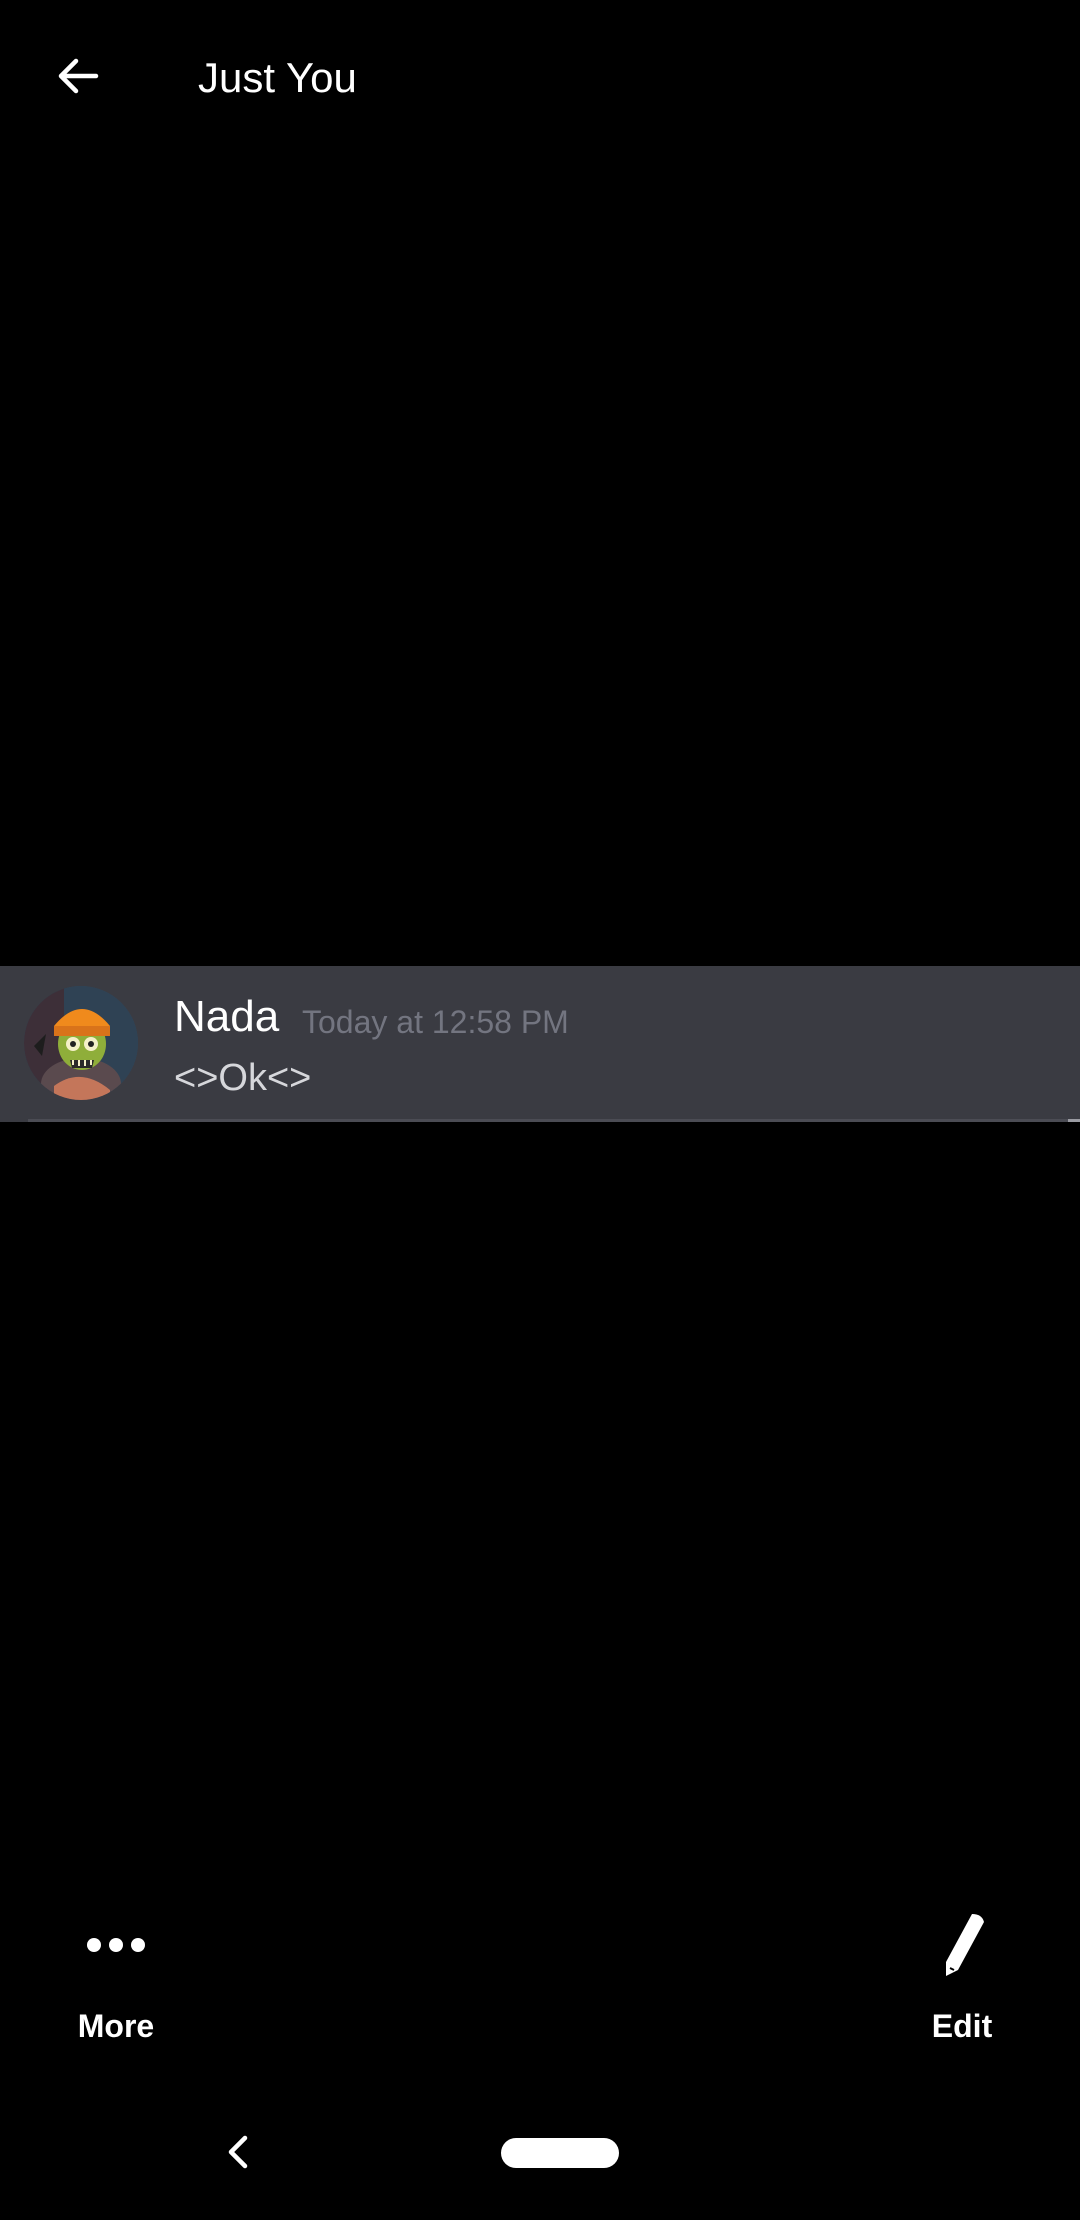 This screenshot has width=1080, height=2220. I want to click on edit-label: Edit, so click(962, 2026).